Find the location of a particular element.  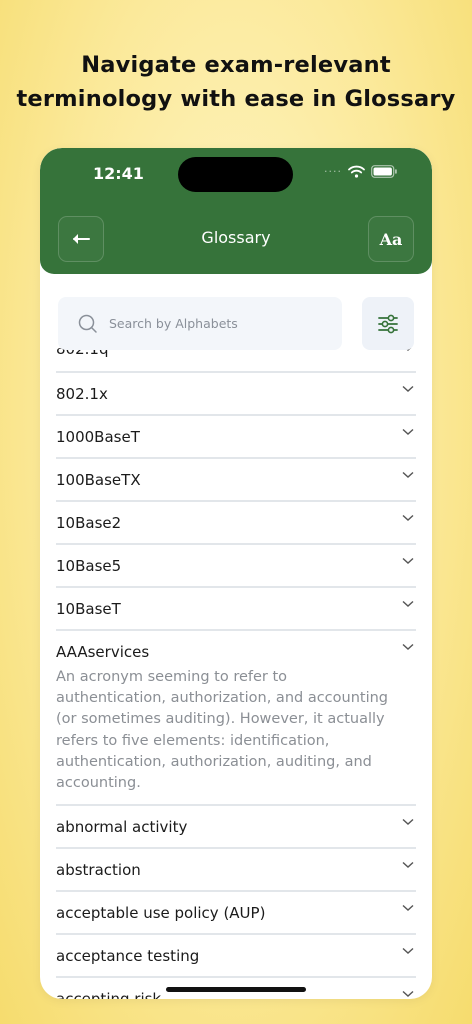

search-icon is located at coordinates (88, 324).